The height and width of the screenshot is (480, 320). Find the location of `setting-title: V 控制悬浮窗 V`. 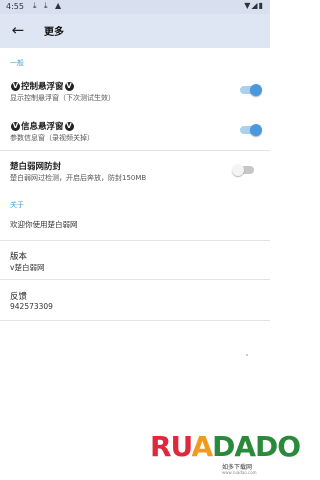

setting-title: V 控制悬浮窗 V is located at coordinates (42, 87).